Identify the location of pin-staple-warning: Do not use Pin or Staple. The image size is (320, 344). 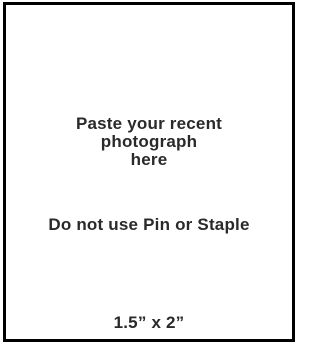
(149, 224).